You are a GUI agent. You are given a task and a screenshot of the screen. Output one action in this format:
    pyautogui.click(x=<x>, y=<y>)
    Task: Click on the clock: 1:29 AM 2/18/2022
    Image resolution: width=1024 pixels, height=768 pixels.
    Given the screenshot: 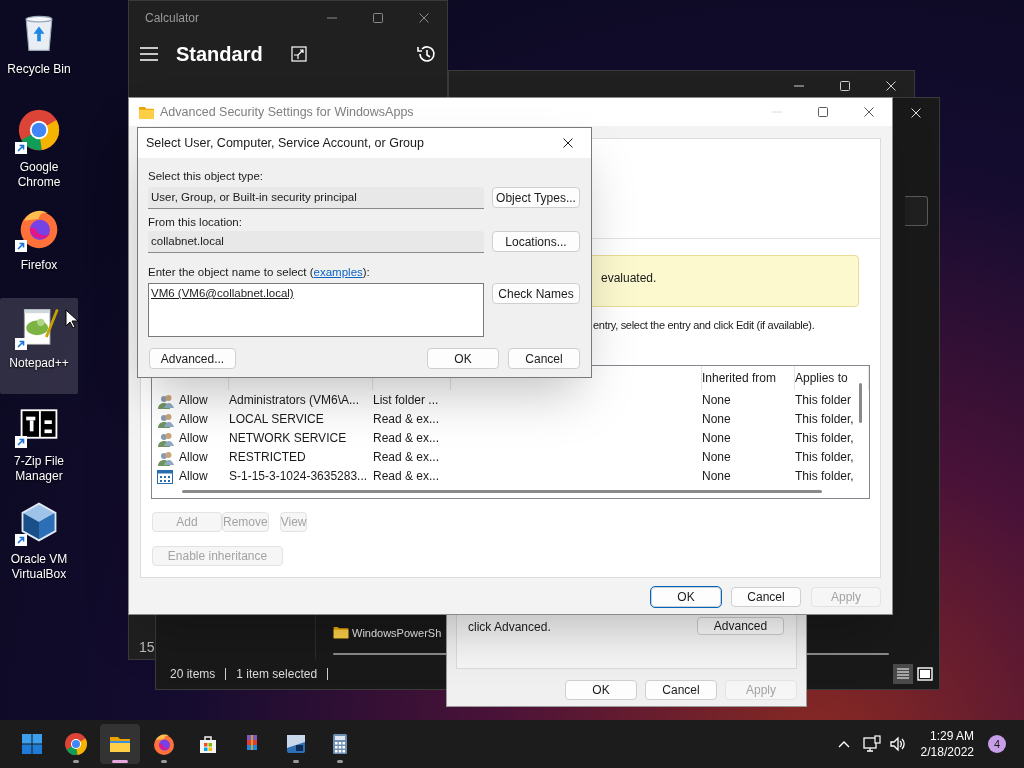 What is the action you would take?
    pyautogui.click(x=947, y=744)
    